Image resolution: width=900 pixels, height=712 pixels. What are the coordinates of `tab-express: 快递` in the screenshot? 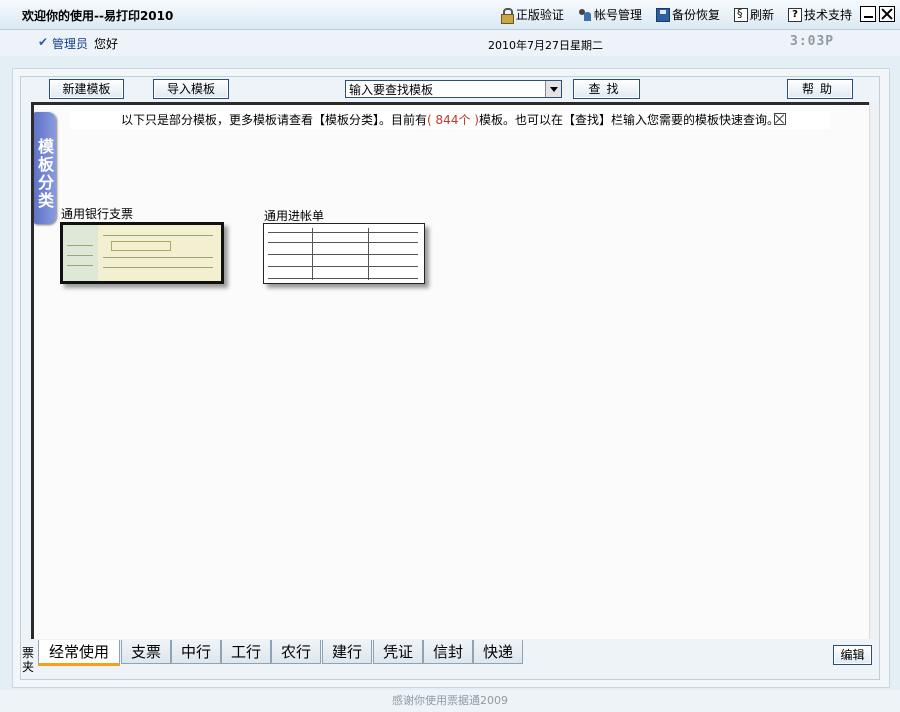 It's located at (498, 652).